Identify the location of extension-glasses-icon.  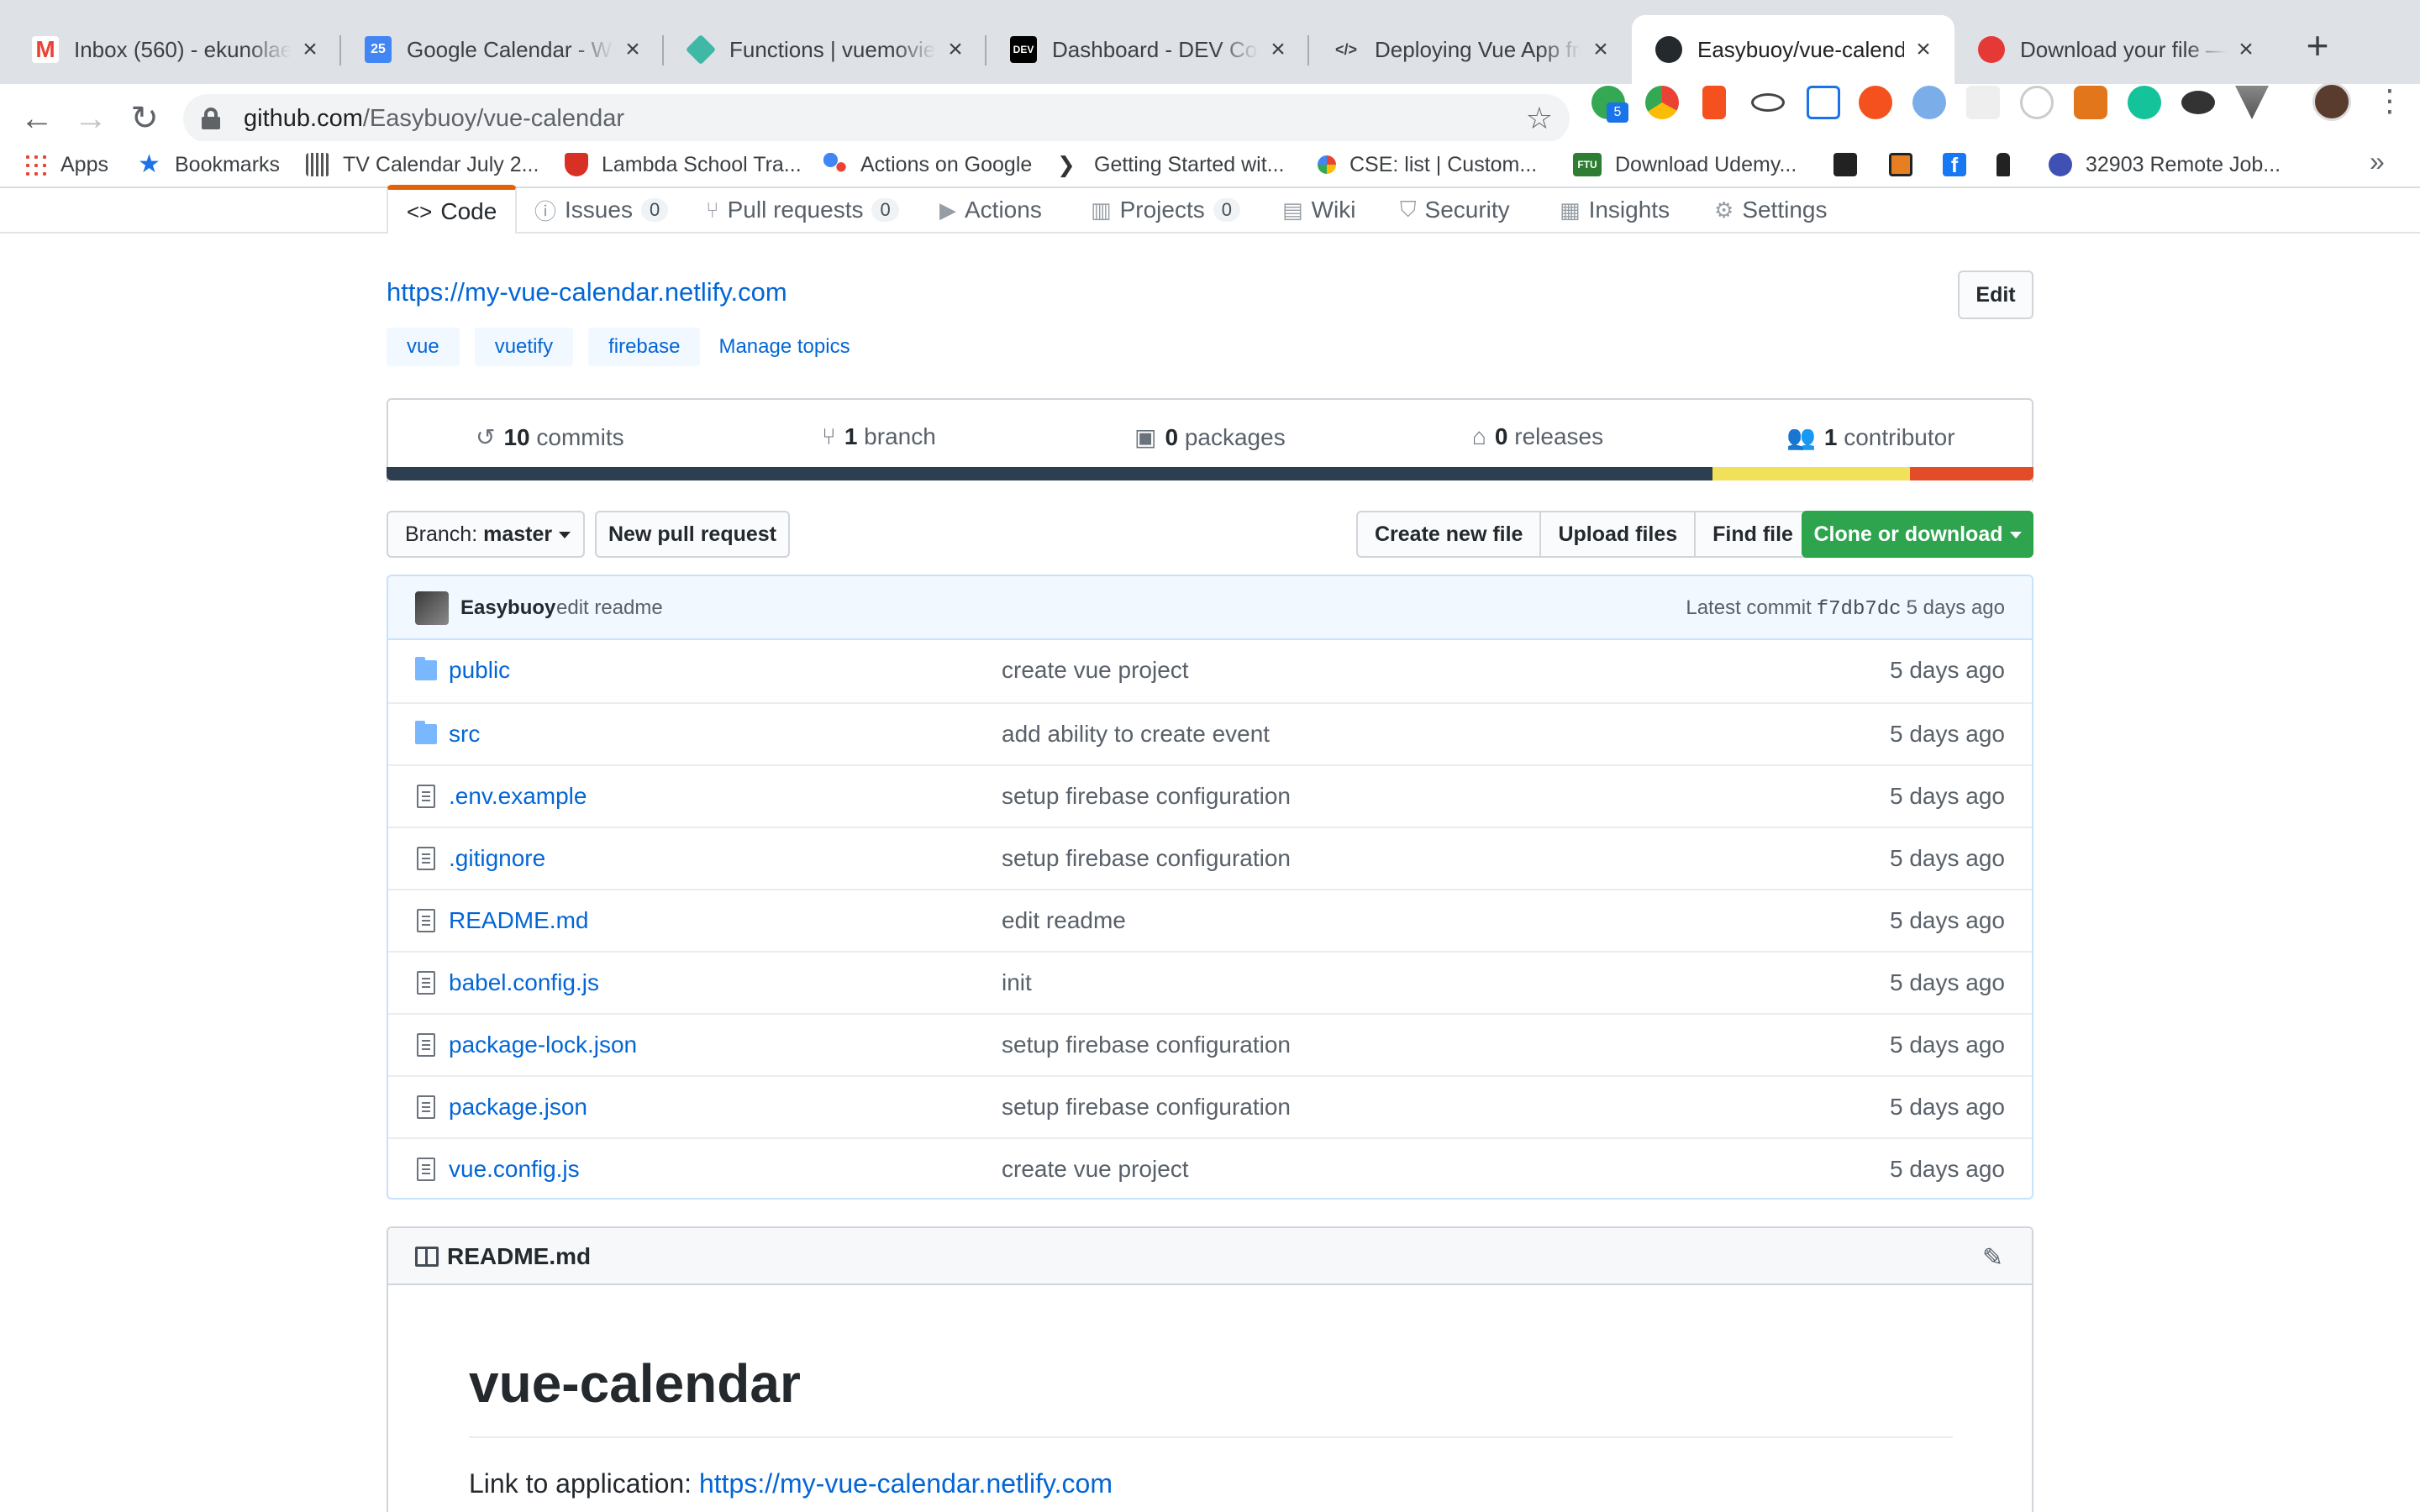
(2198, 102).